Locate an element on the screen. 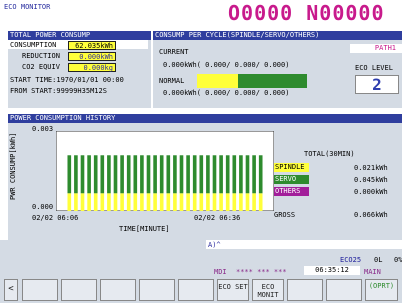 This screenshot has height=303, width=402. gross-value: 0.066kWh is located at coordinates (371, 215).